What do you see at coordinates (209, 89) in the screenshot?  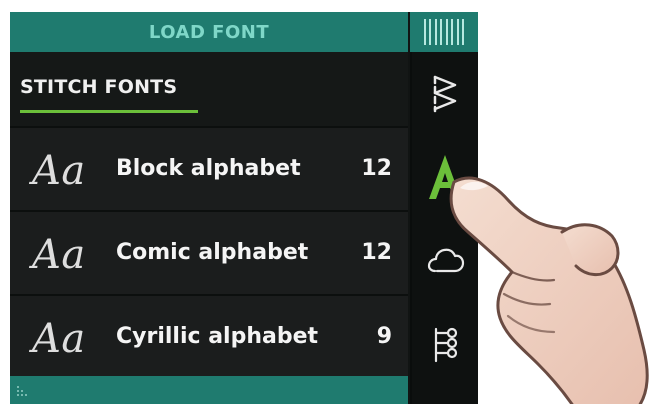 I see `section-header: STITCH FONTS` at bounding box center [209, 89].